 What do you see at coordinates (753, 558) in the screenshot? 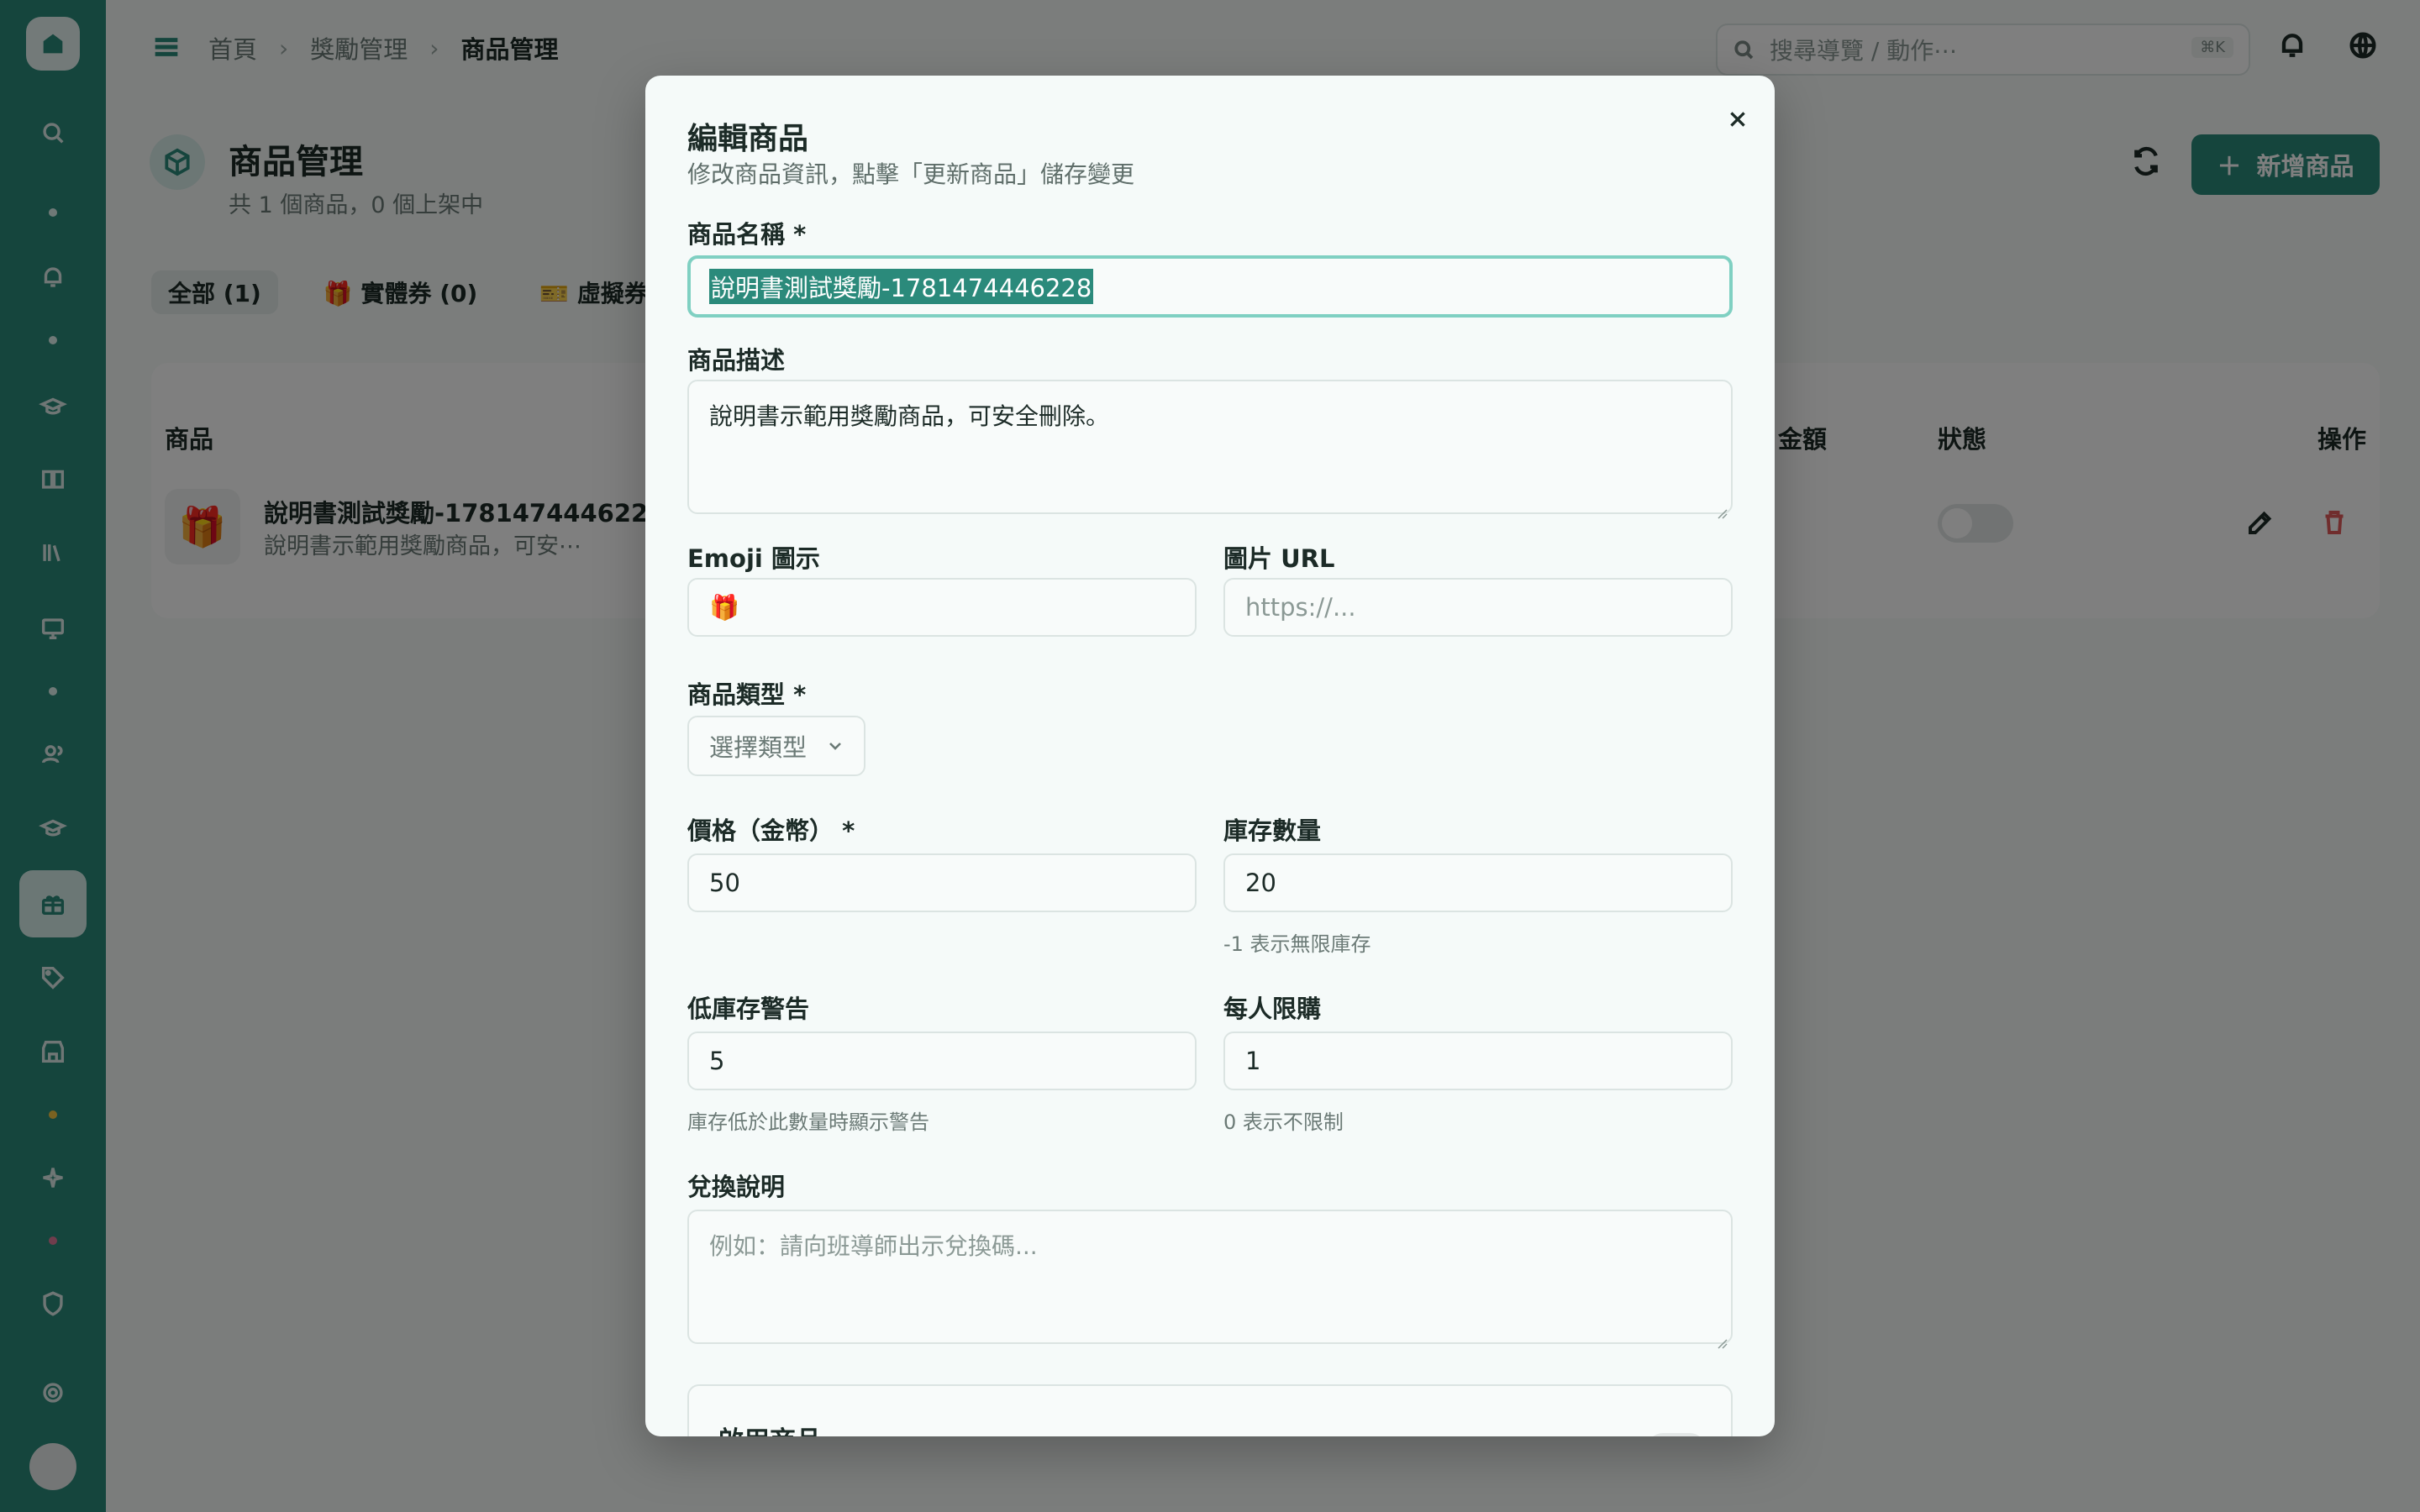
I see `emoji-label: Emoji 圖示` at bounding box center [753, 558].